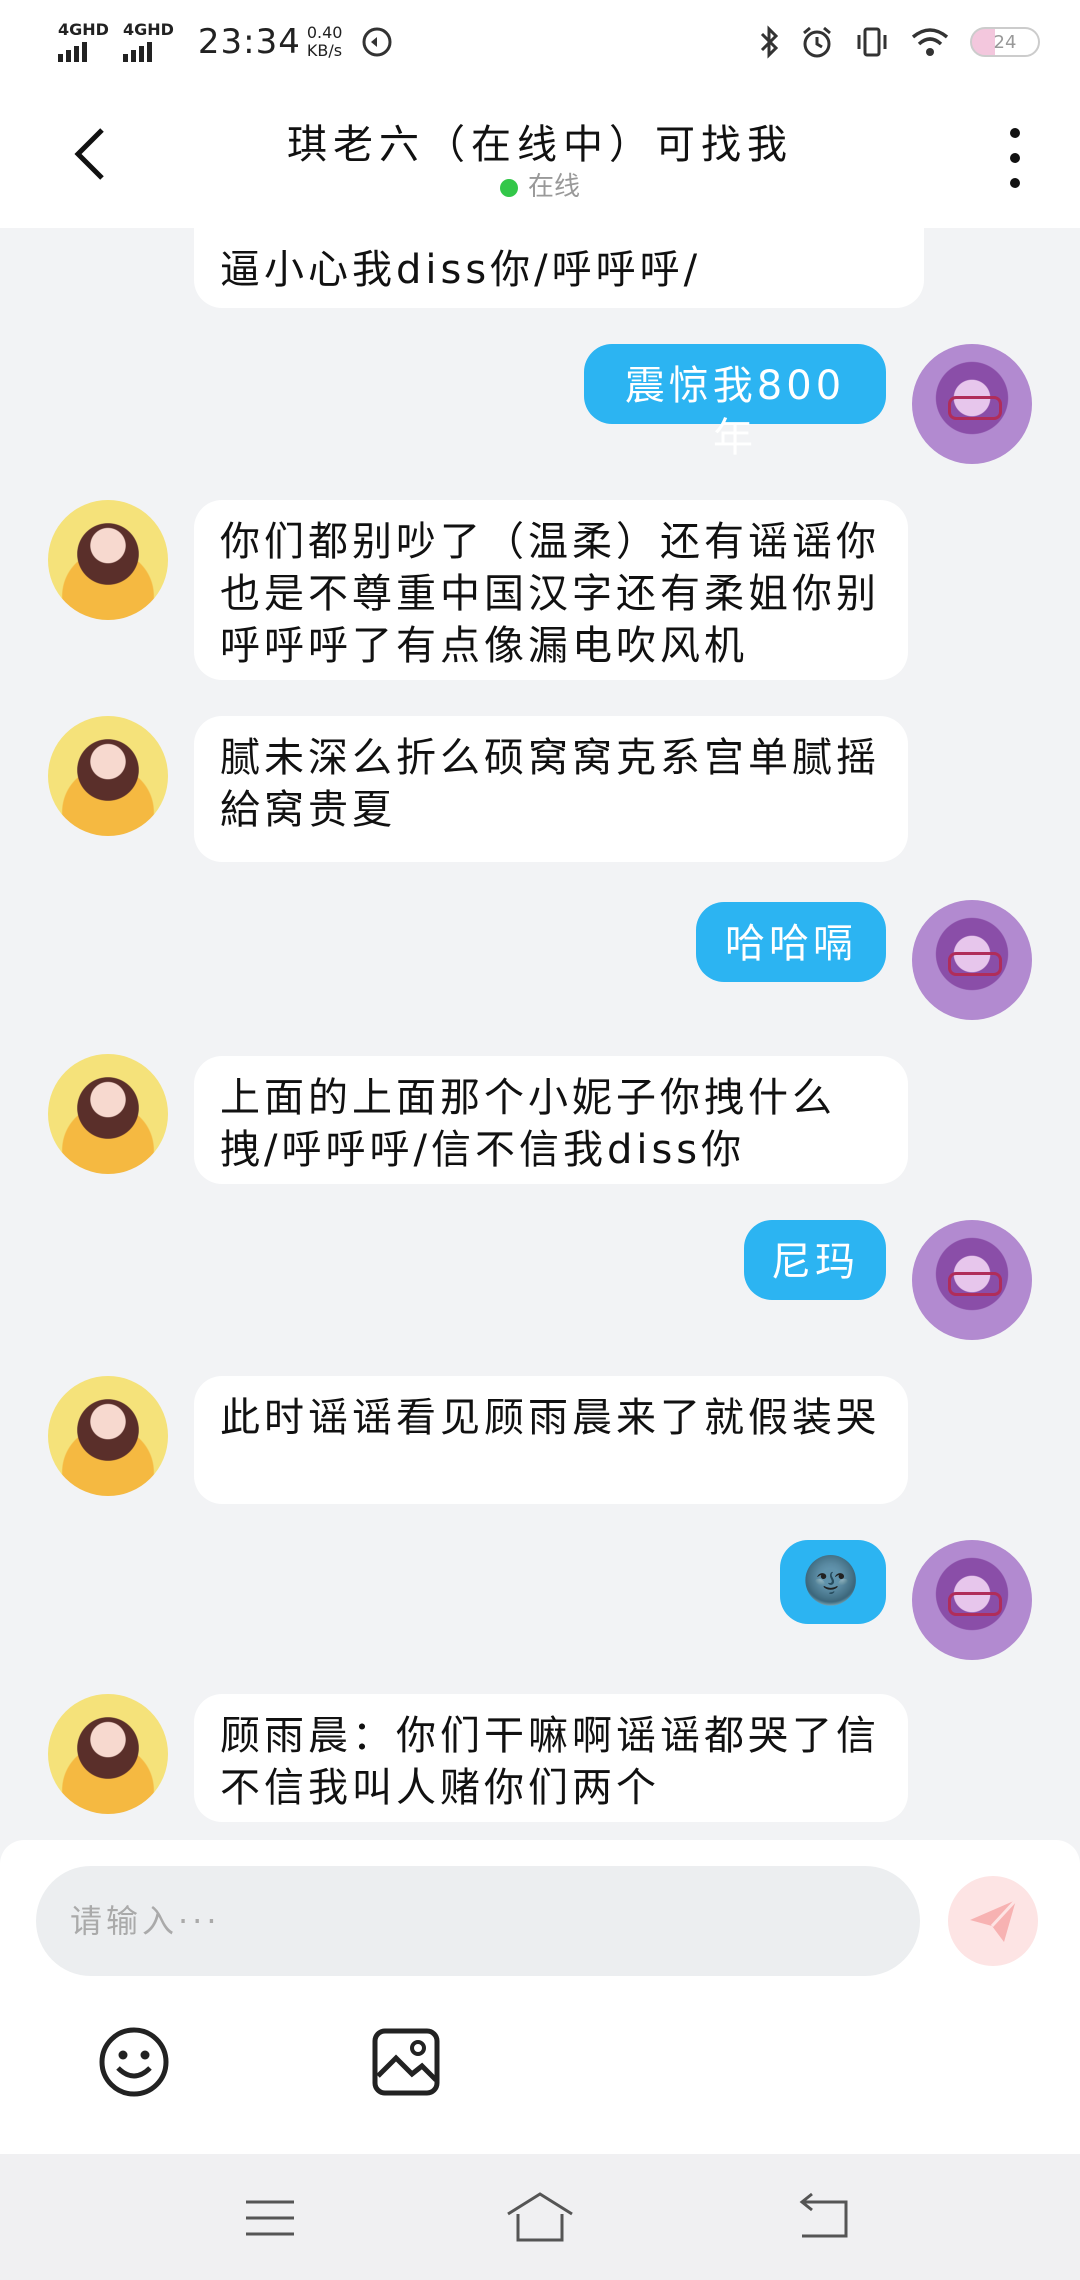 This screenshot has width=1080, height=2280. What do you see at coordinates (930, 42) in the screenshot?
I see `wifi-icon` at bounding box center [930, 42].